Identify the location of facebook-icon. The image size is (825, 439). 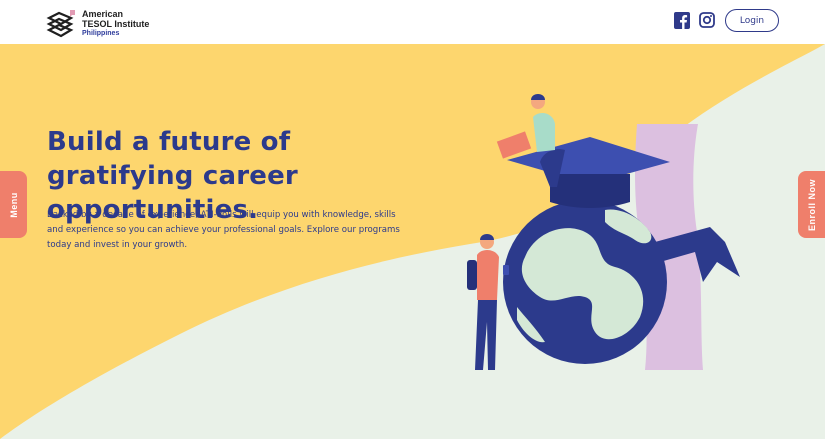
(682, 20).